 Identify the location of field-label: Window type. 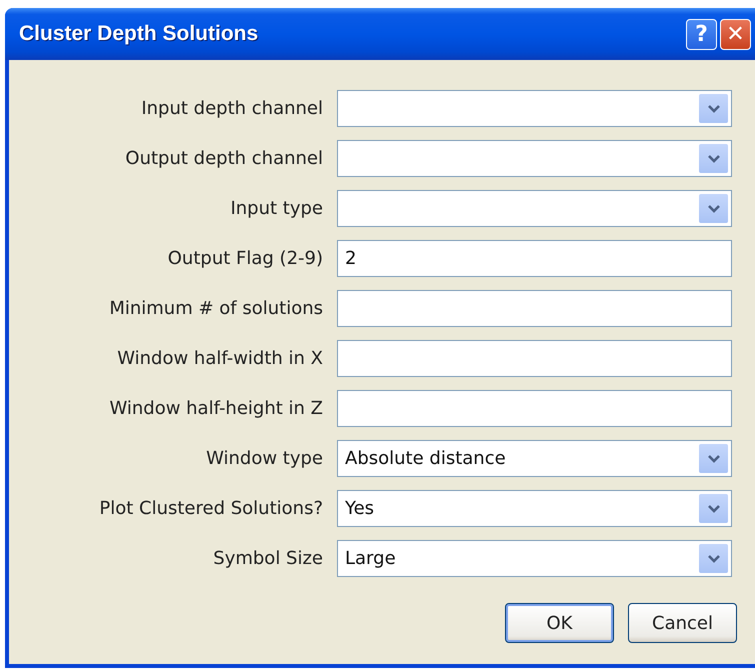
(264, 458).